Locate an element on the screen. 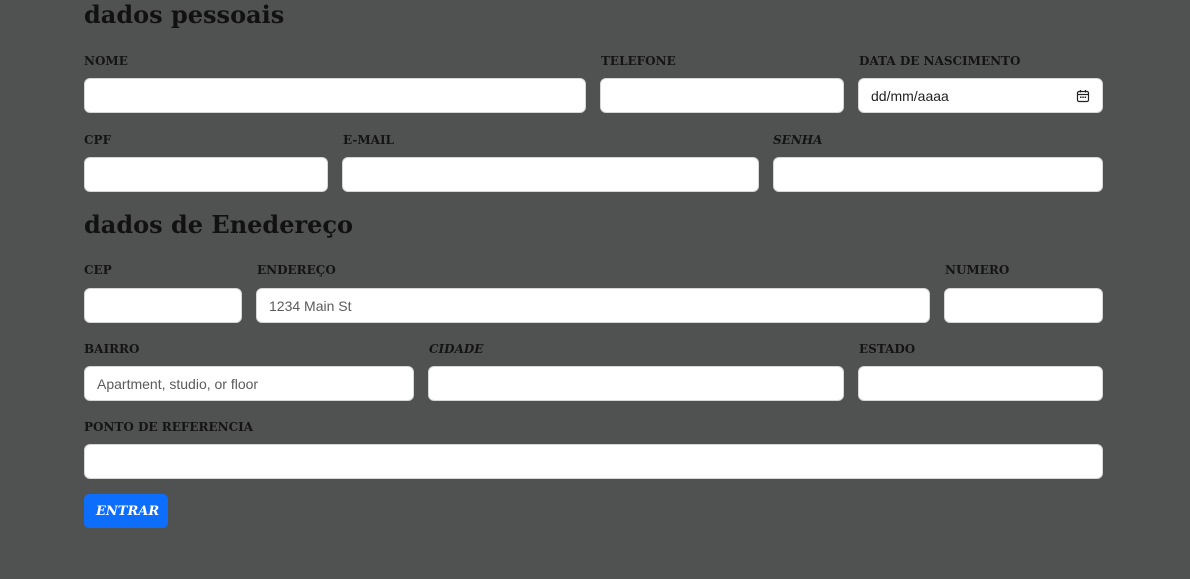 The height and width of the screenshot is (579, 1190). cidade-label: CIDADE is located at coordinates (456, 349).